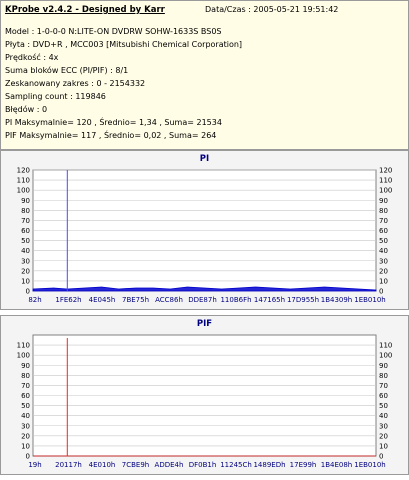 Image resolution: width=409 pixels, height=480 pixels. What do you see at coordinates (303, 465) in the screenshot?
I see `pif-x-tick-label: 17E99h` at bounding box center [303, 465].